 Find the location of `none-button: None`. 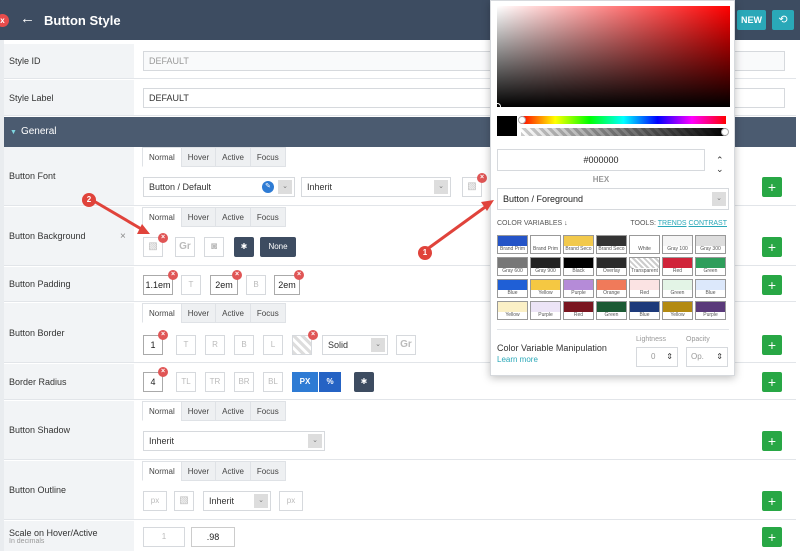

none-button: None is located at coordinates (278, 247).